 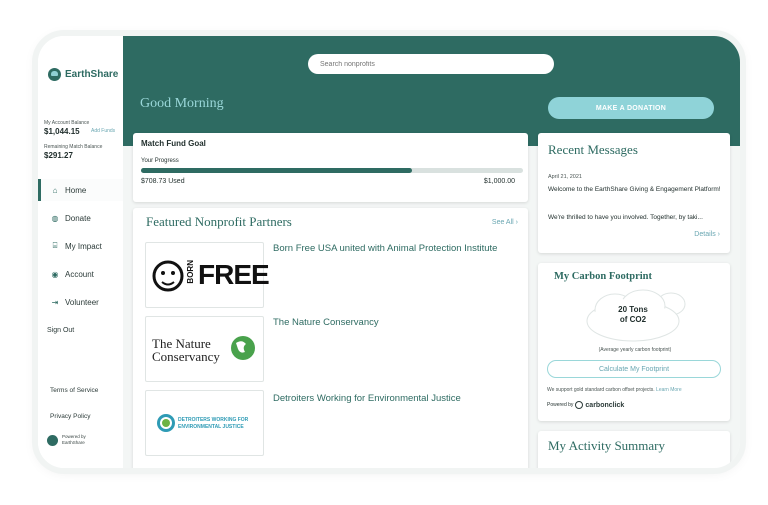 What do you see at coordinates (579, 405) in the screenshot?
I see `carbonclick-icon` at bounding box center [579, 405].